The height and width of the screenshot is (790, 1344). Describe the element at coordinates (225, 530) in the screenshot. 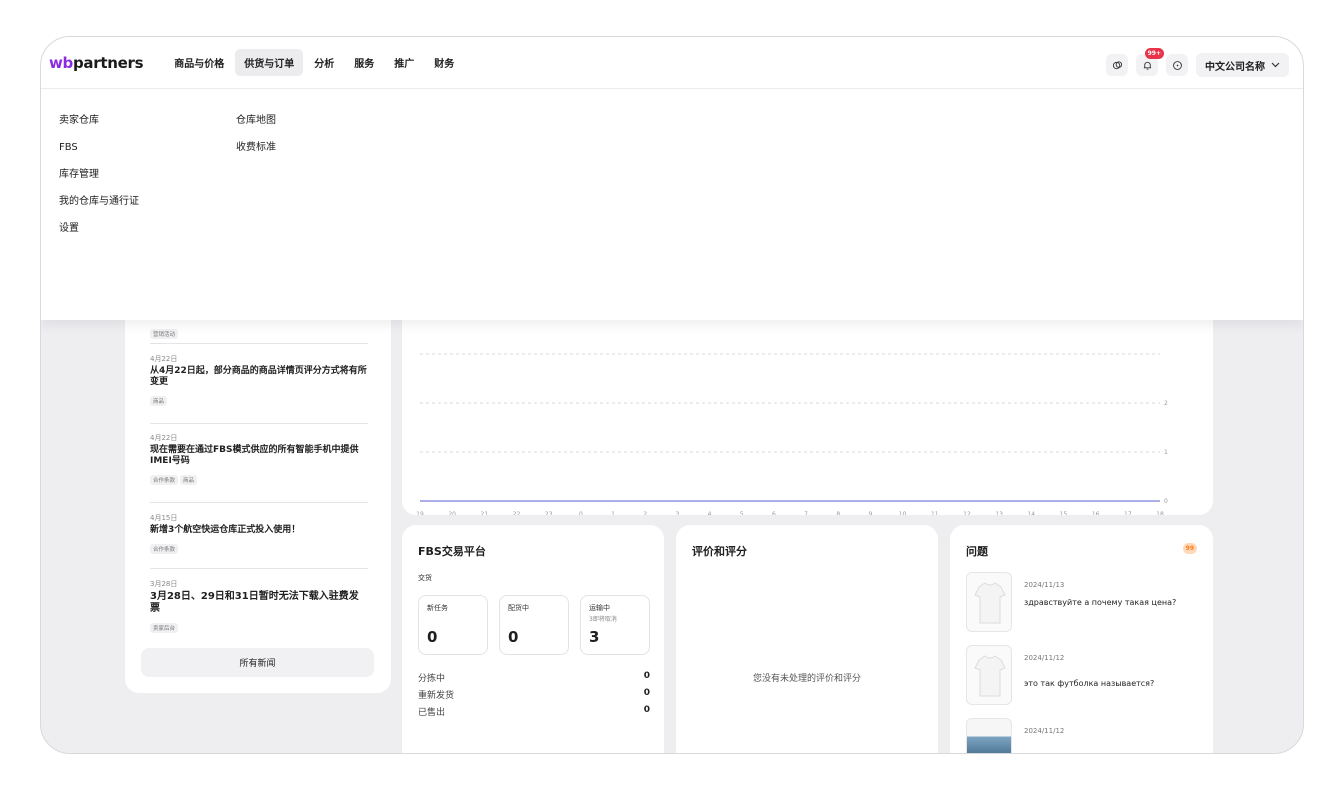

I see `news-title: 新增3个航空快运仓库正式投入使用！` at that location.